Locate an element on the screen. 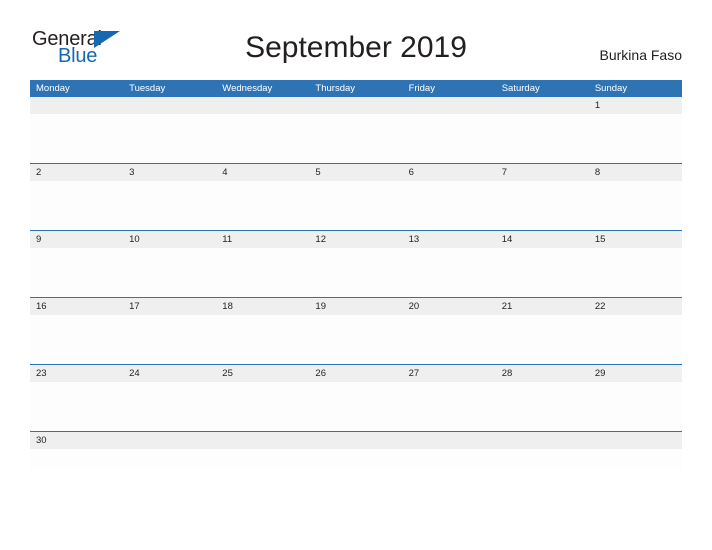 The width and height of the screenshot is (712, 550). day-cell-number: 15 is located at coordinates (635, 239).